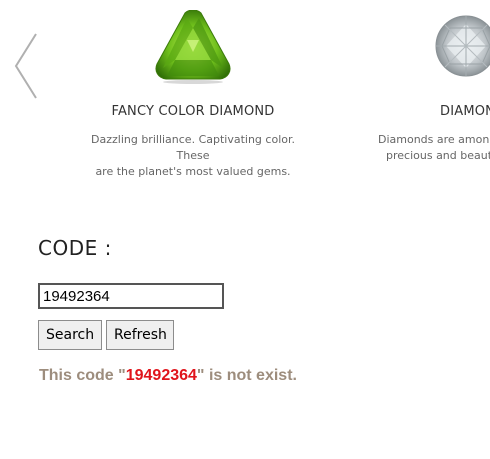 The image size is (490, 459). I want to click on result-message: This code "19492364" is not exist., so click(168, 376).